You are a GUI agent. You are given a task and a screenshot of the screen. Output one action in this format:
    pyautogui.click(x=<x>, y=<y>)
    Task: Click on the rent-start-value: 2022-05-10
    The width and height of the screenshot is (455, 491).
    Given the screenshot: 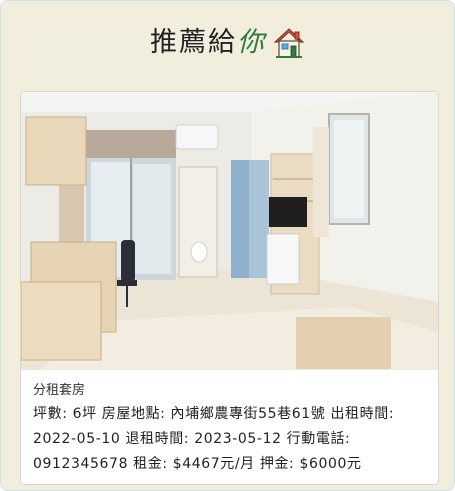 What is the action you would take?
    pyautogui.click(x=77, y=439)
    